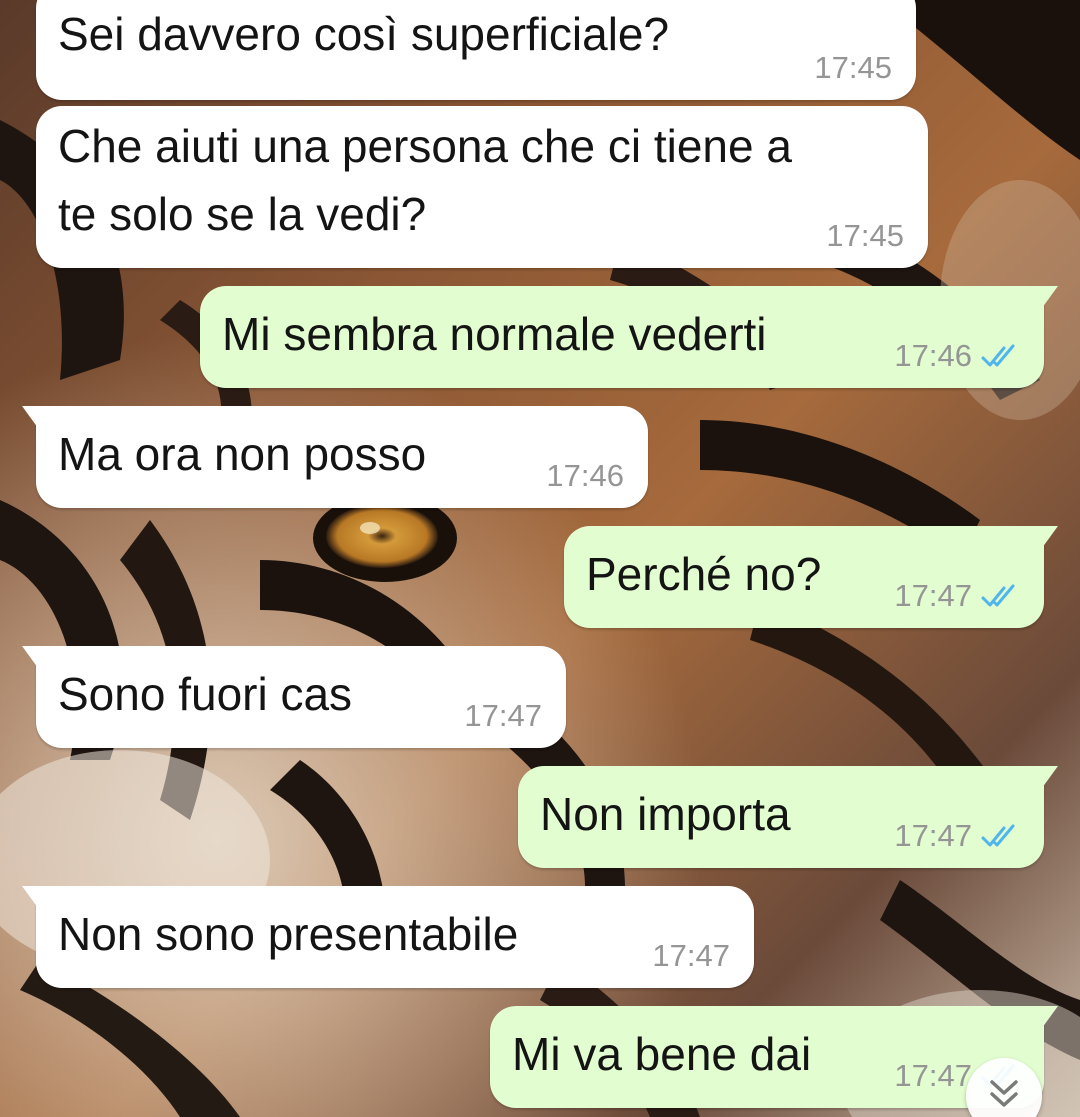  What do you see at coordinates (242, 454) in the screenshot?
I see `message-text: Ma ora non posso` at bounding box center [242, 454].